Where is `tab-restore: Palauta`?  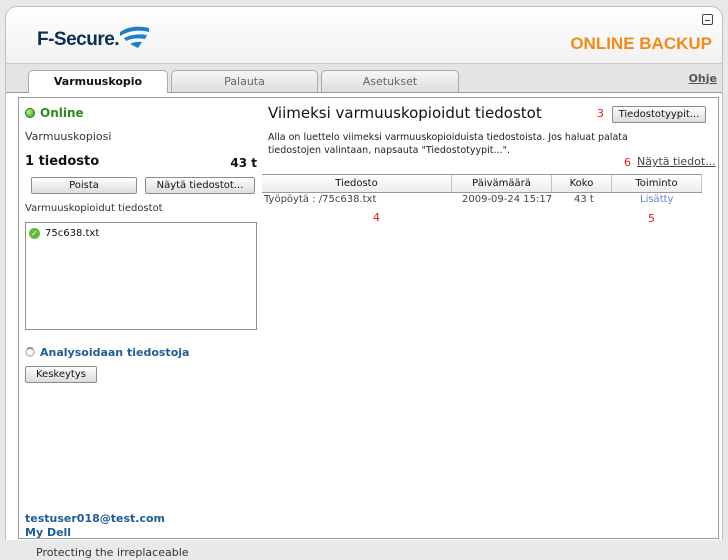
tab-restore: Palauta is located at coordinates (244, 81).